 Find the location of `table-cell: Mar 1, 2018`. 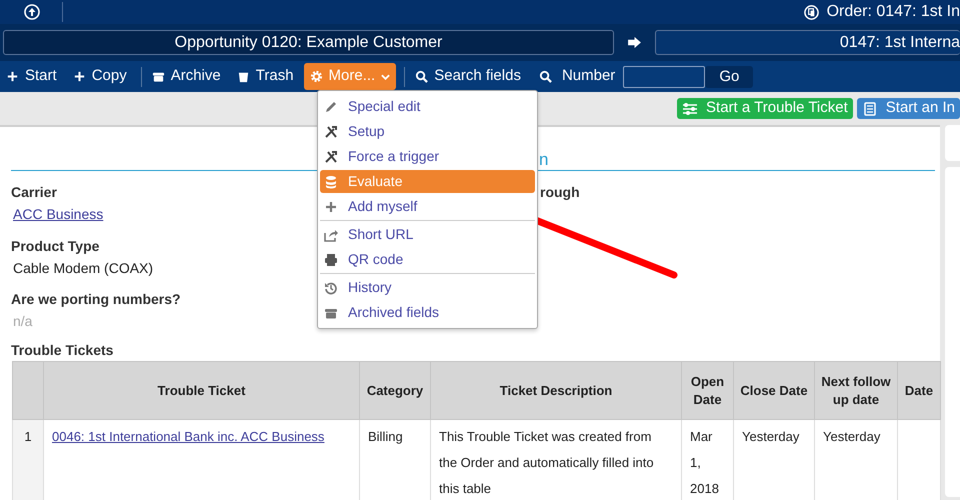

table-cell: Mar 1, 2018 is located at coordinates (704, 462).